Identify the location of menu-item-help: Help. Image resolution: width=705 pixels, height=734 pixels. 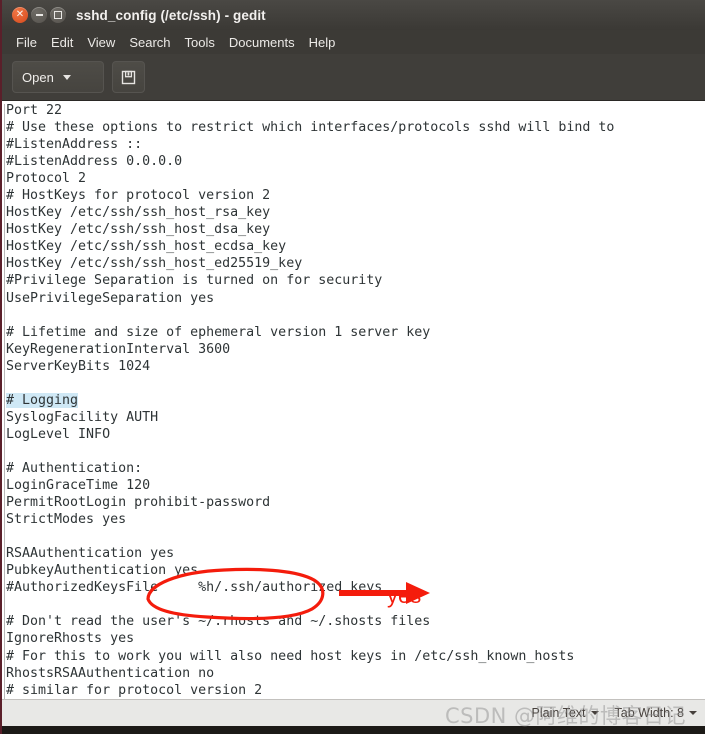
(322, 42).